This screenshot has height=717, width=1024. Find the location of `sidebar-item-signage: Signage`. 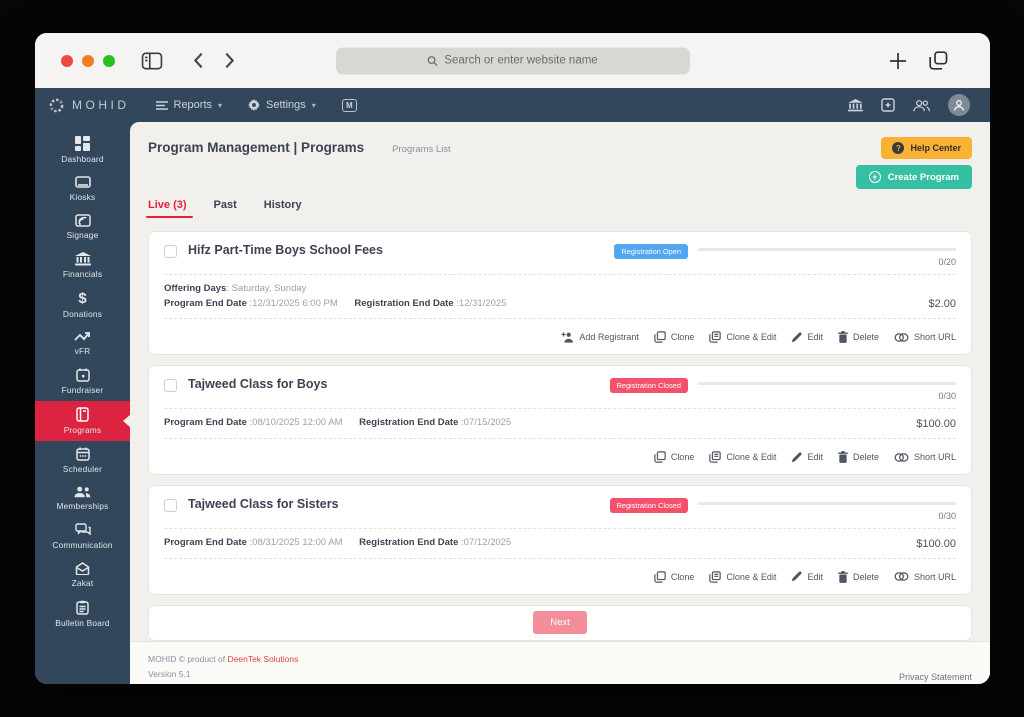

sidebar-item-signage: Signage is located at coordinates (82, 227).